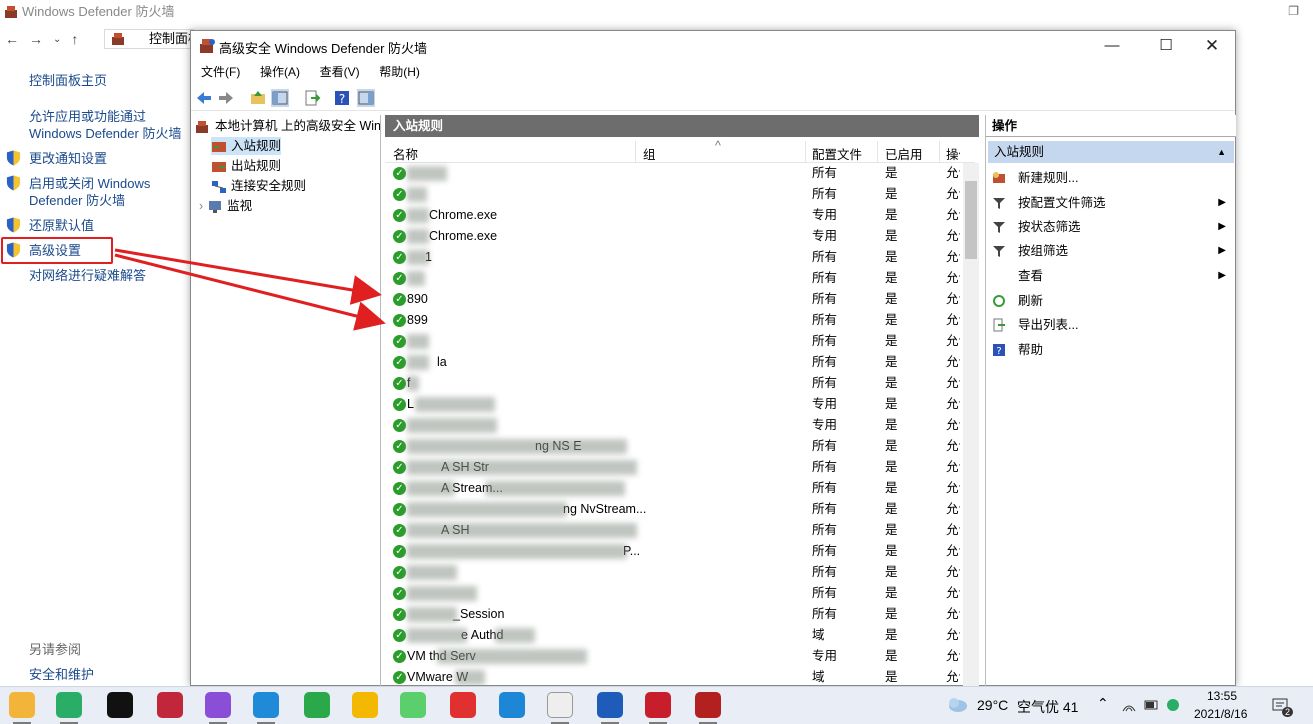 The width and height of the screenshot is (1313, 724). What do you see at coordinates (463, 705) in the screenshot?
I see `netease-music-icon` at bounding box center [463, 705].